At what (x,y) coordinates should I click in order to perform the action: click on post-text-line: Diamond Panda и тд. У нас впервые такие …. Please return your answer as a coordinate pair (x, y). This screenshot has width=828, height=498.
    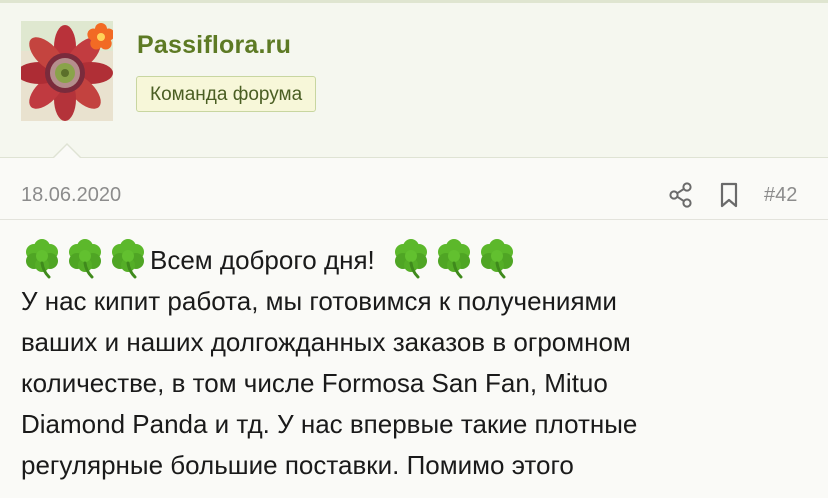
    Looking at the image, I should click on (329, 424).